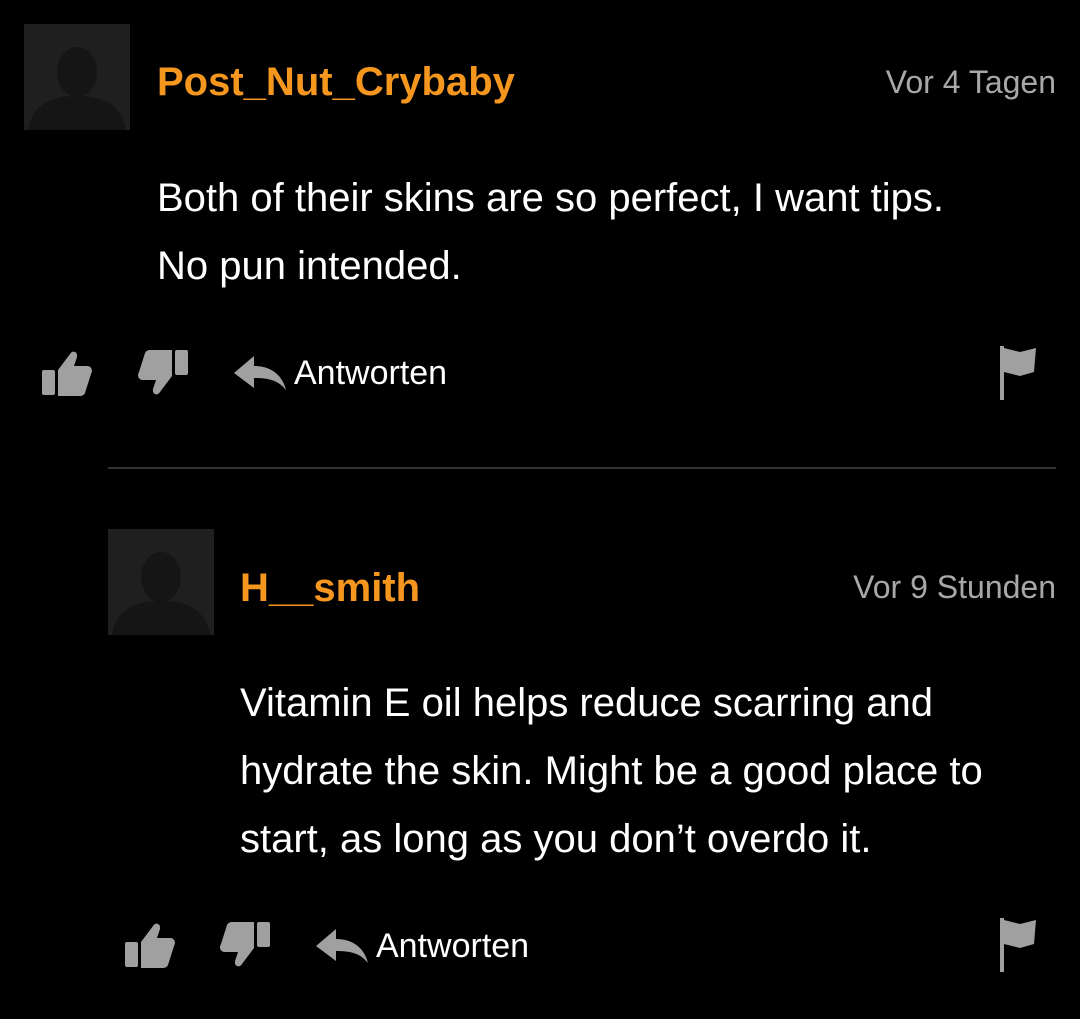 The height and width of the screenshot is (1019, 1080). I want to click on divider, so click(582, 468).